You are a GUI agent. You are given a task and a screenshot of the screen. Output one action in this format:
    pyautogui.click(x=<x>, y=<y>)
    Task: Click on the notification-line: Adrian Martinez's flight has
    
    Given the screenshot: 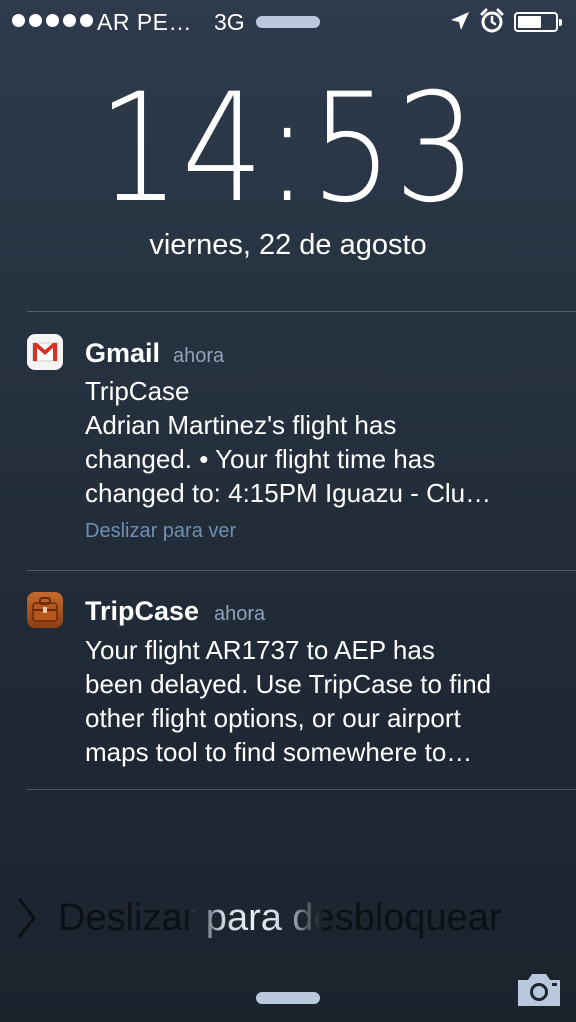 What is the action you would take?
    pyautogui.click(x=241, y=425)
    